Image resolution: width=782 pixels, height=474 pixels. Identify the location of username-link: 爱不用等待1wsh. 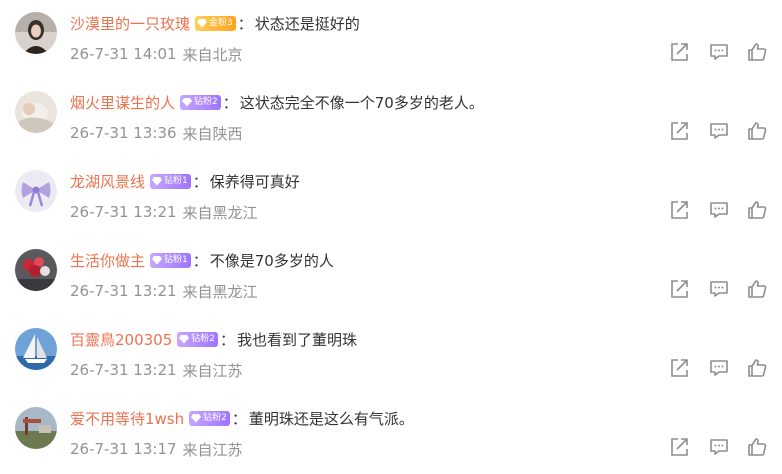
(127, 418).